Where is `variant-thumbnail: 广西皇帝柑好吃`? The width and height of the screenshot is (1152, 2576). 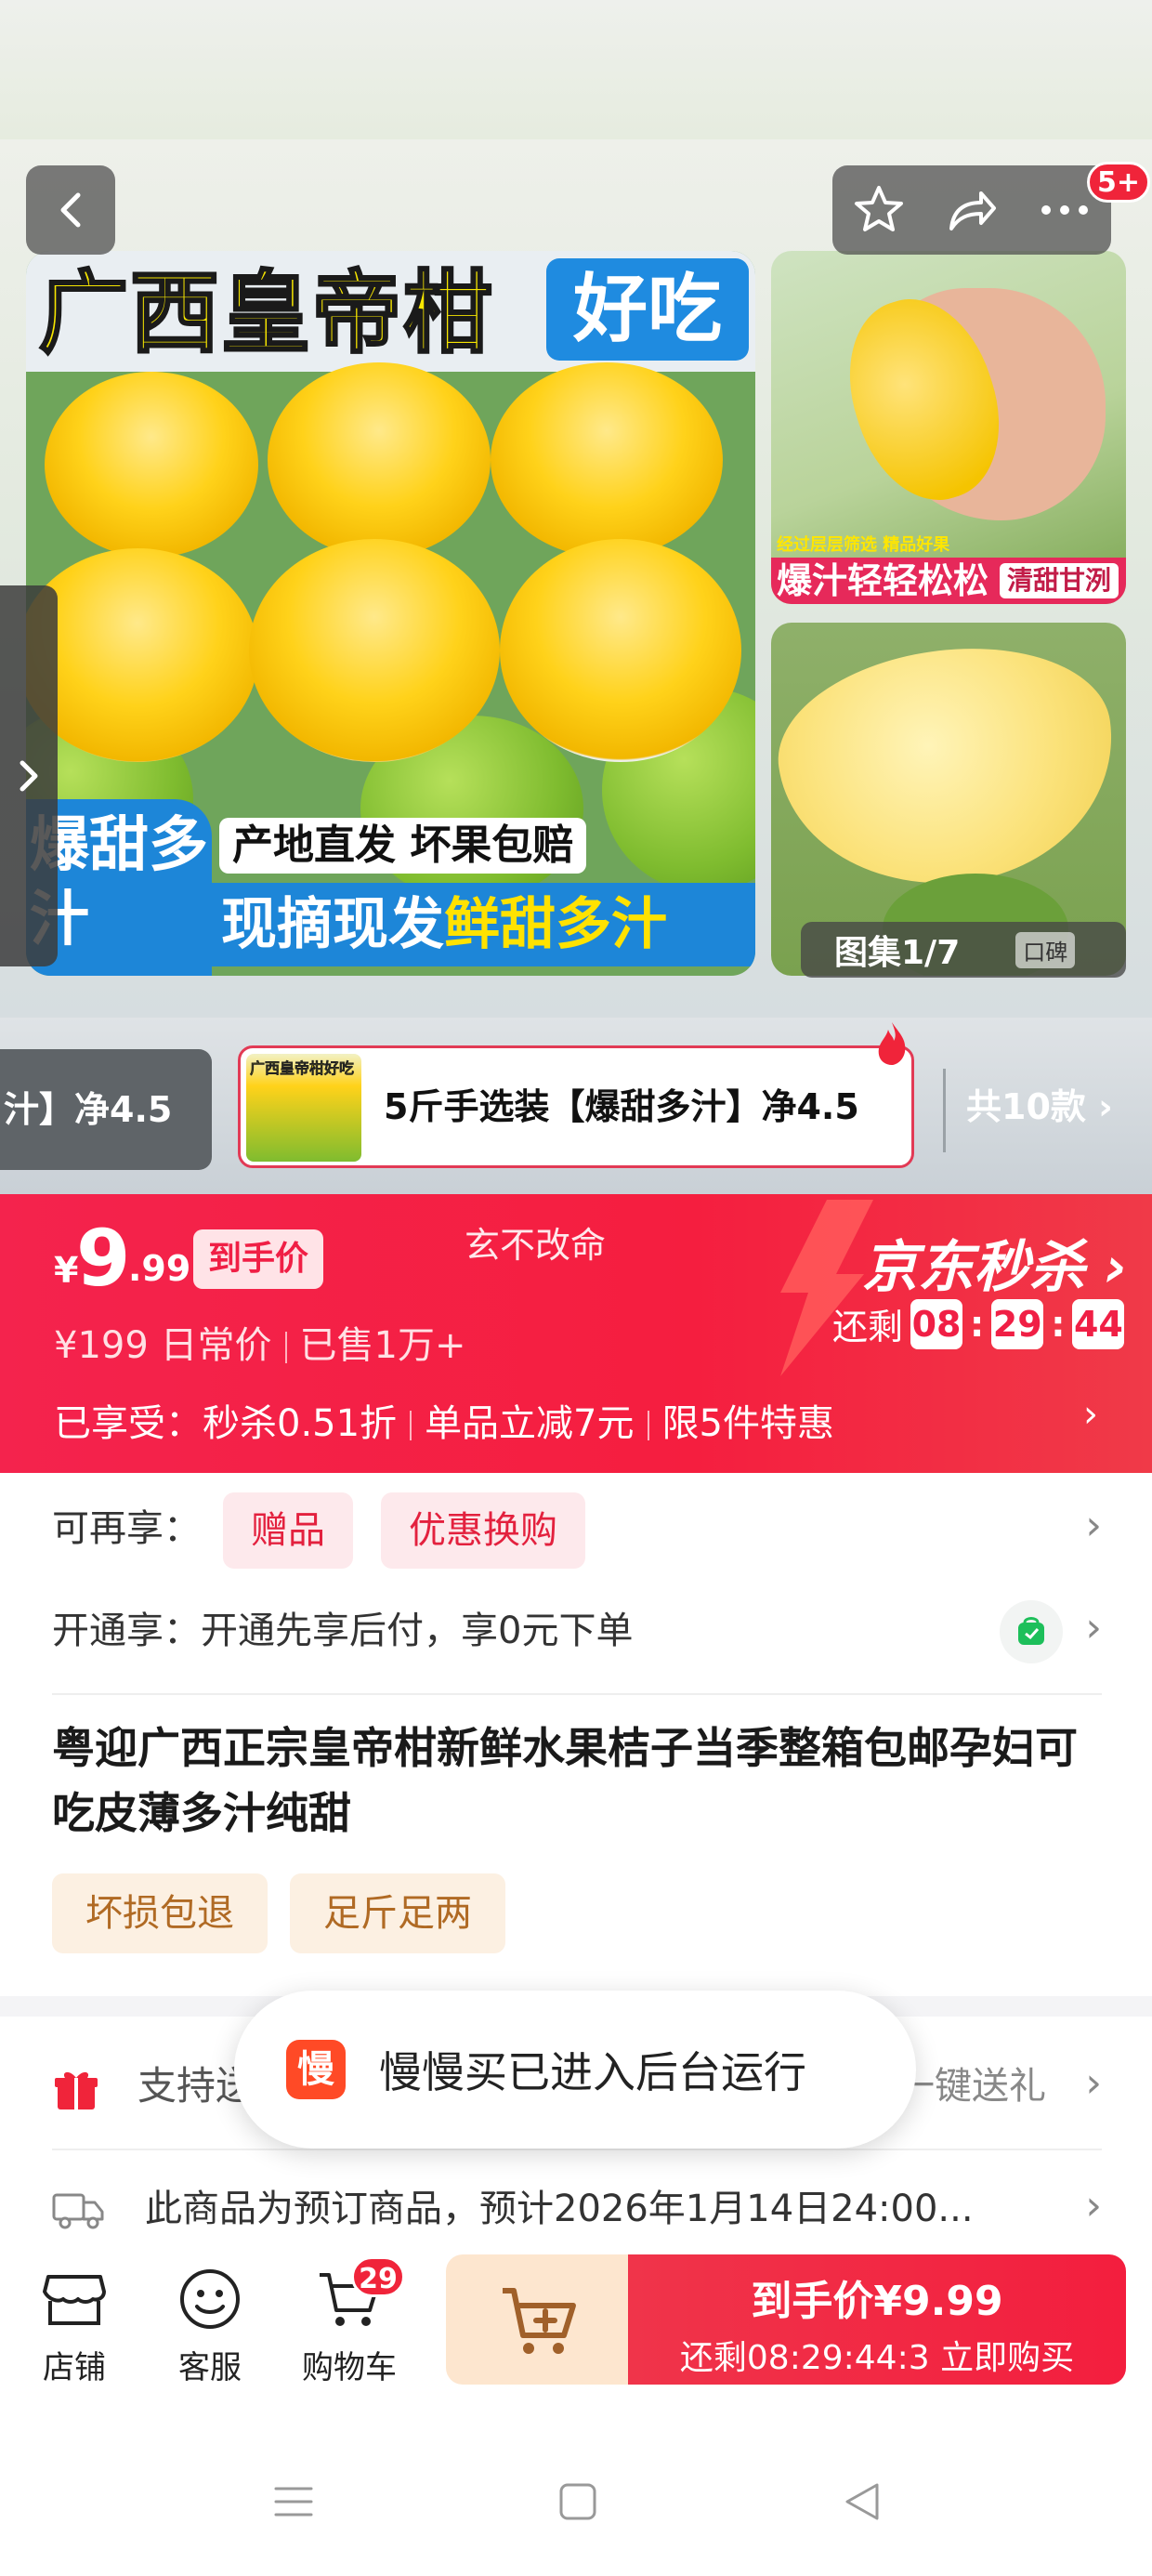 variant-thumbnail: 广西皇帝柑好吃 is located at coordinates (303, 1108).